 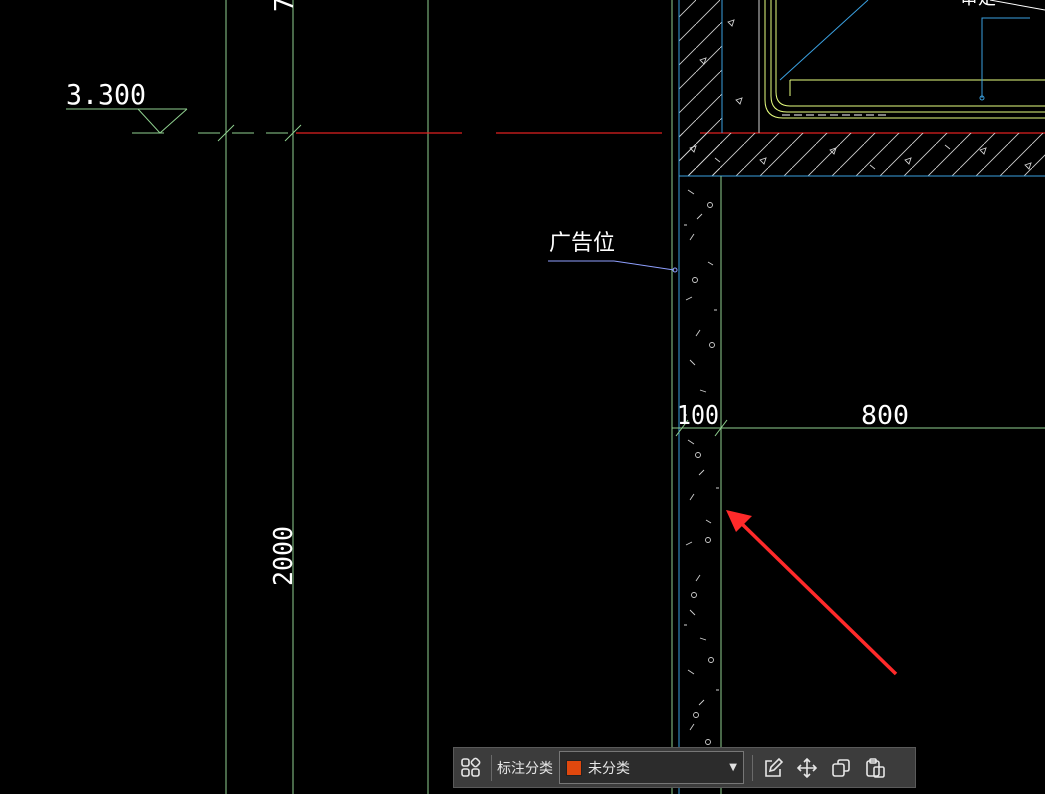 I want to click on chevron-down-icon: ▼, so click(x=733, y=767).